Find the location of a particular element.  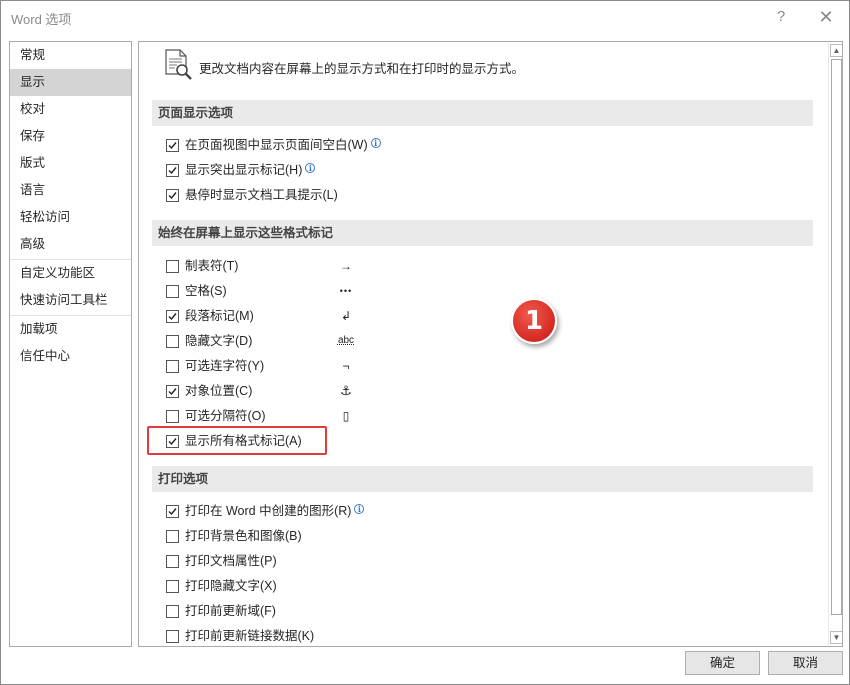

cancel-button: 取消 is located at coordinates (805, 663).